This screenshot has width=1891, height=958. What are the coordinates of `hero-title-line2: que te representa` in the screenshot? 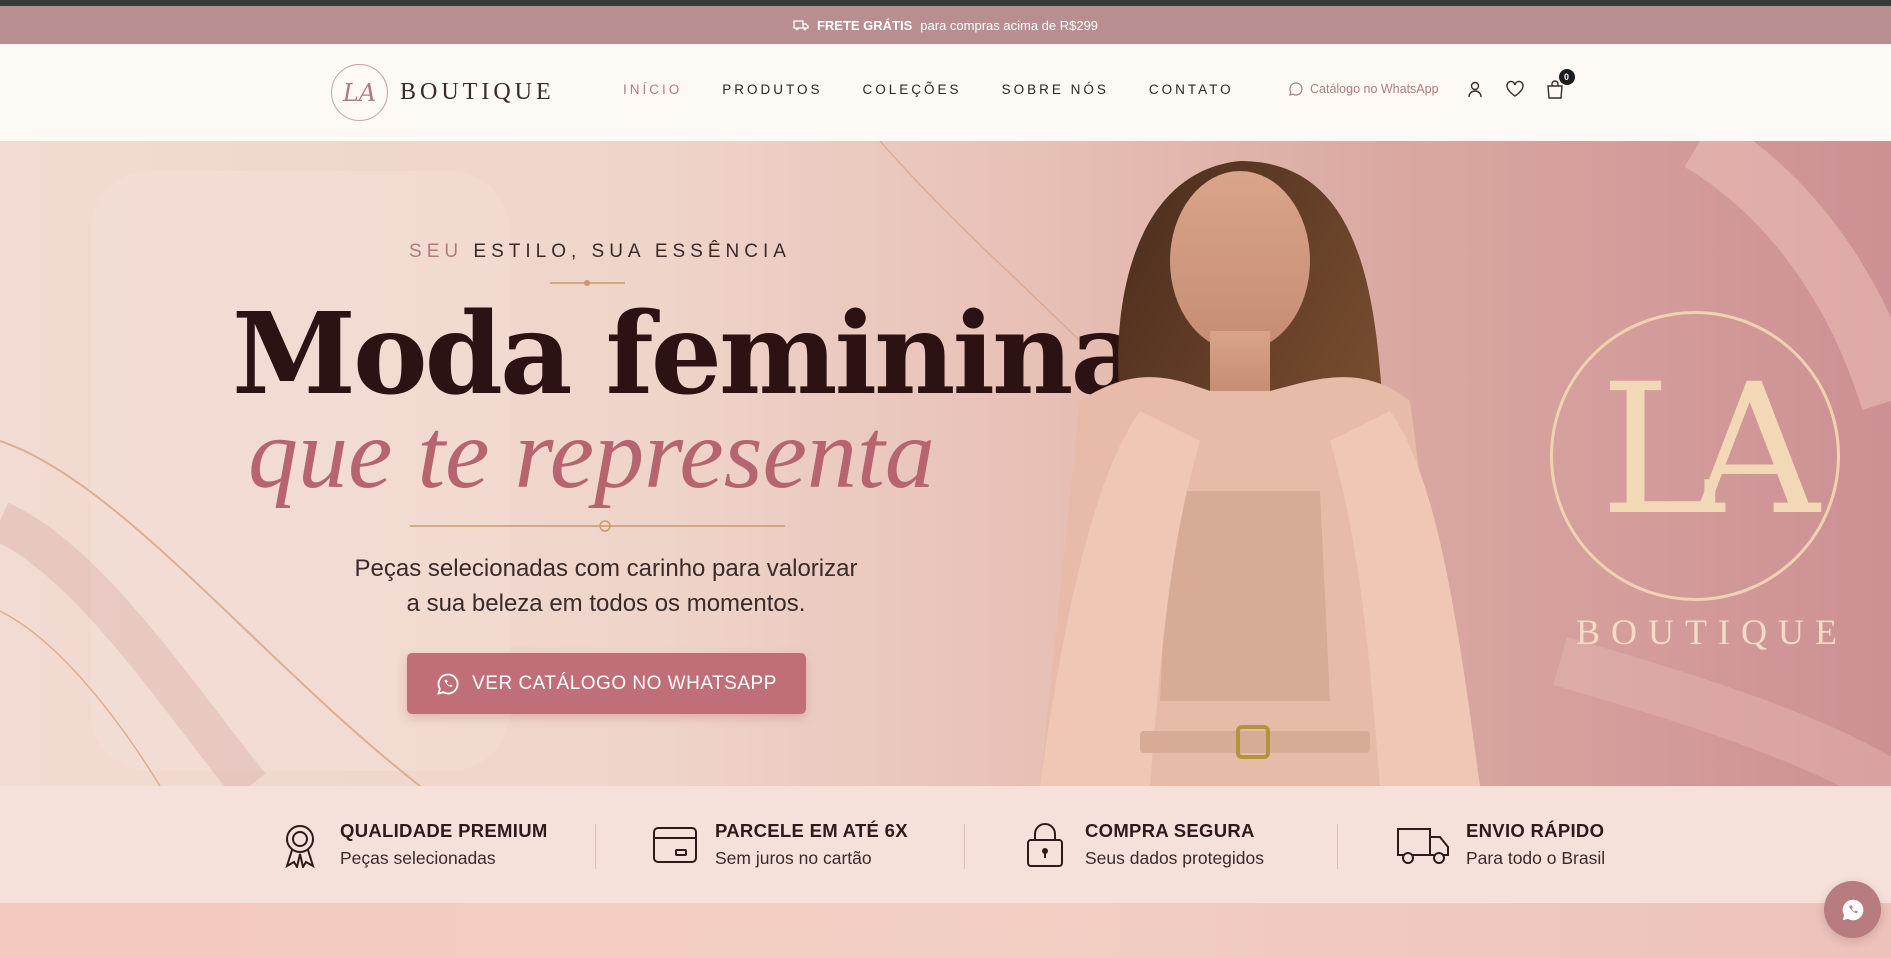 It's located at (591, 453).